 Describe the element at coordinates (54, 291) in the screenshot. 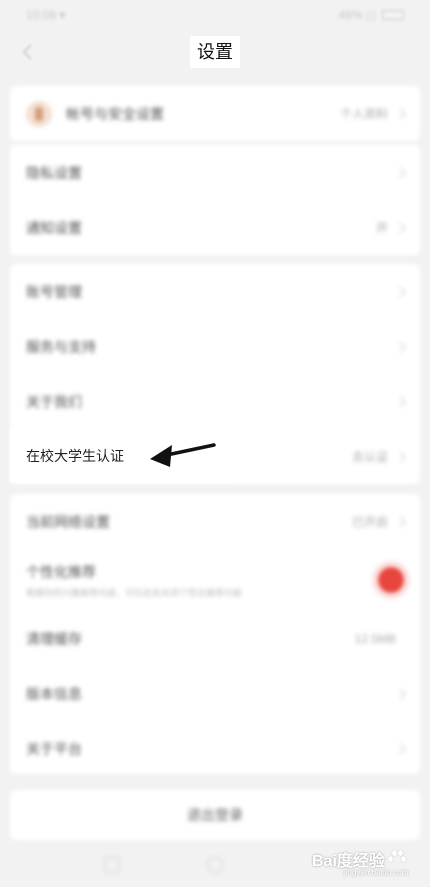

I see `list-item-label: 账号管理` at that location.